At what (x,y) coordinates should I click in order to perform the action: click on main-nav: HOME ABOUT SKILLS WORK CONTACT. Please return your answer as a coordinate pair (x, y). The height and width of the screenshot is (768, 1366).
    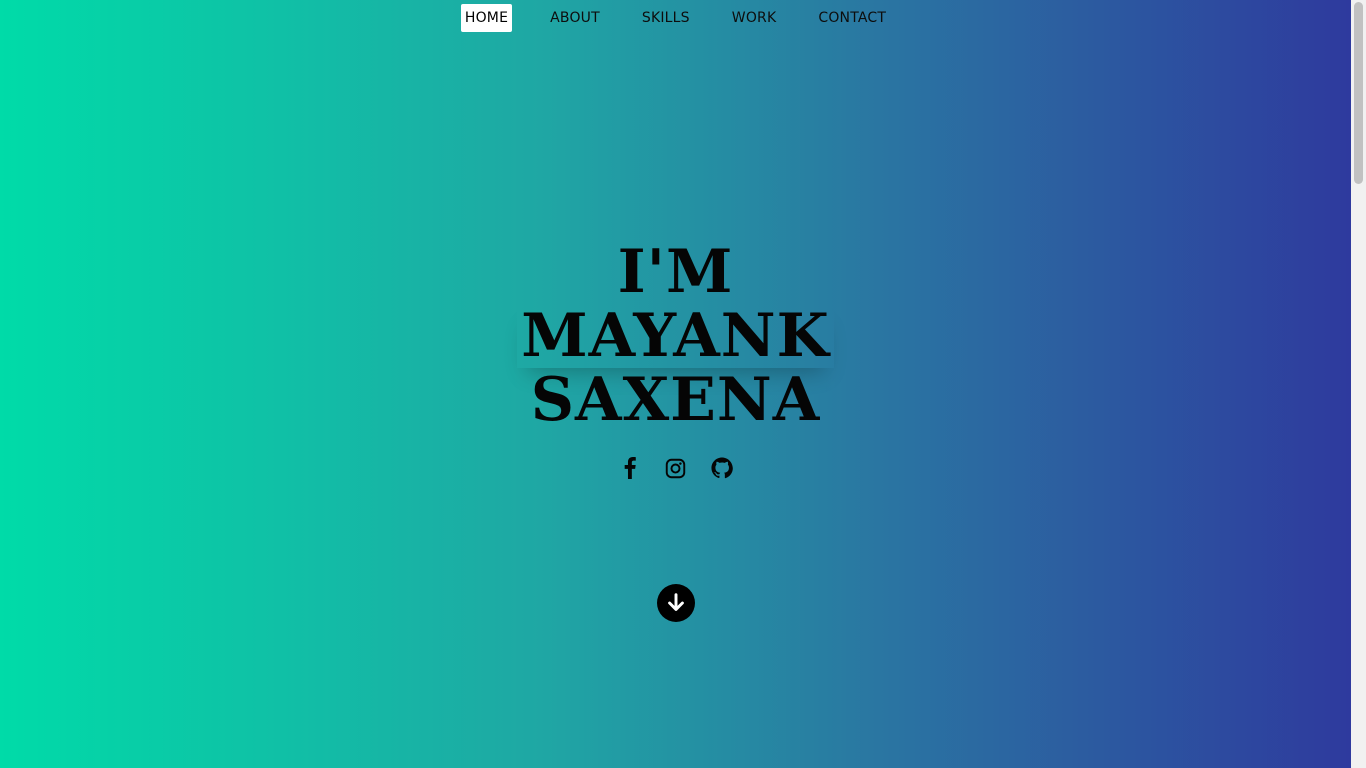
    Looking at the image, I should click on (675, 18).